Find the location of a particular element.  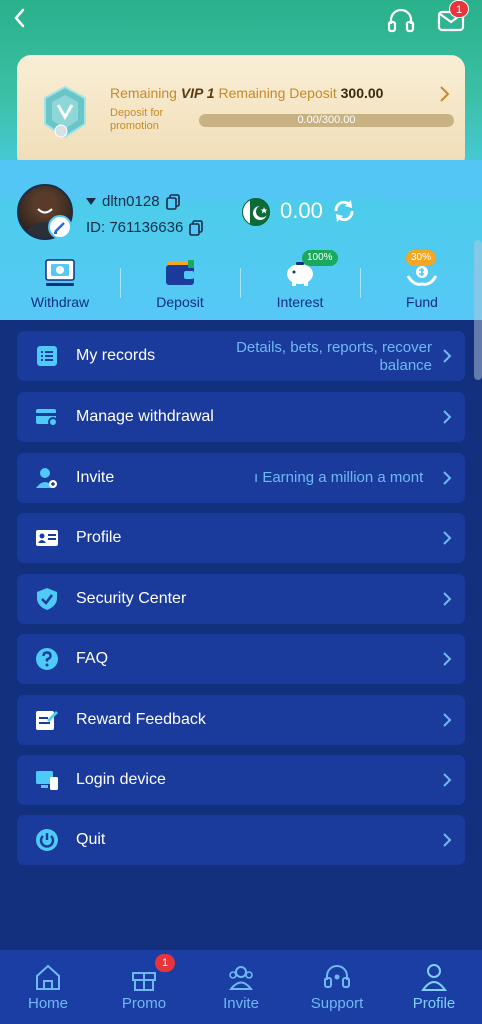

menu-label: Profile is located at coordinates (99, 537).